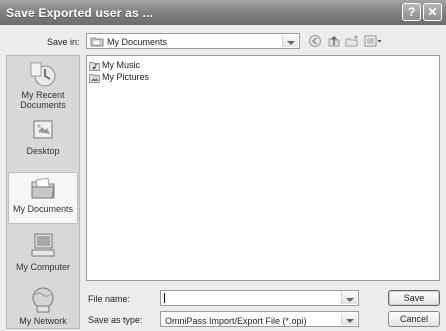  Describe the element at coordinates (63, 42) in the screenshot. I see `save-in-label: Save in:` at that location.